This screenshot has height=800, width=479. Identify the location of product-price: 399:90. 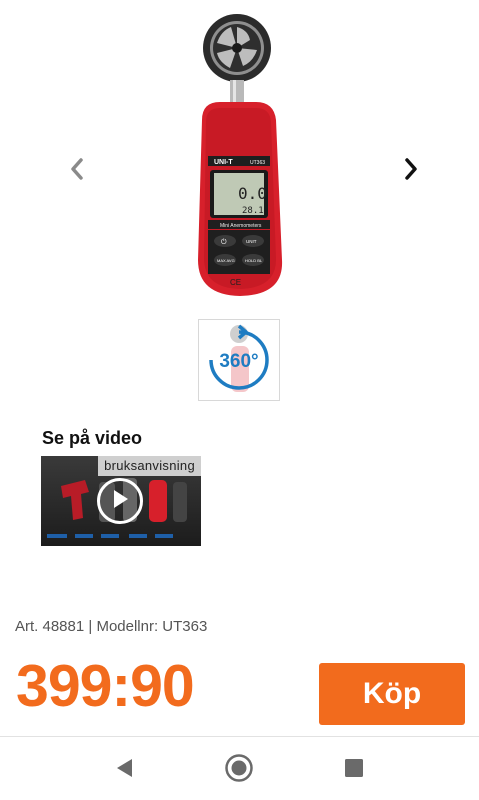
(105, 686).